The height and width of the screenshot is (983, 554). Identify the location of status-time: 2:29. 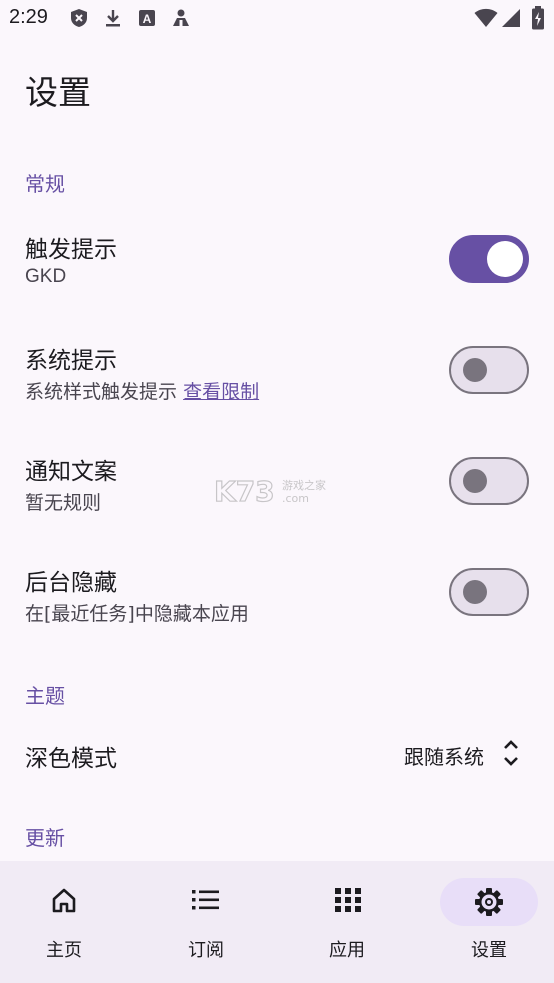
(28, 17).